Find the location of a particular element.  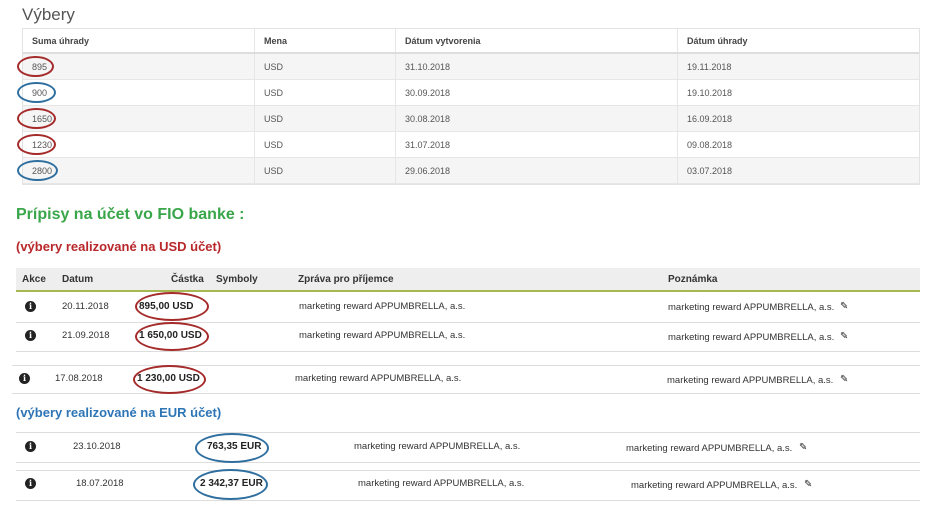

table-row: 895 USD 31.10.2018 19.11.2018 is located at coordinates (471, 67).